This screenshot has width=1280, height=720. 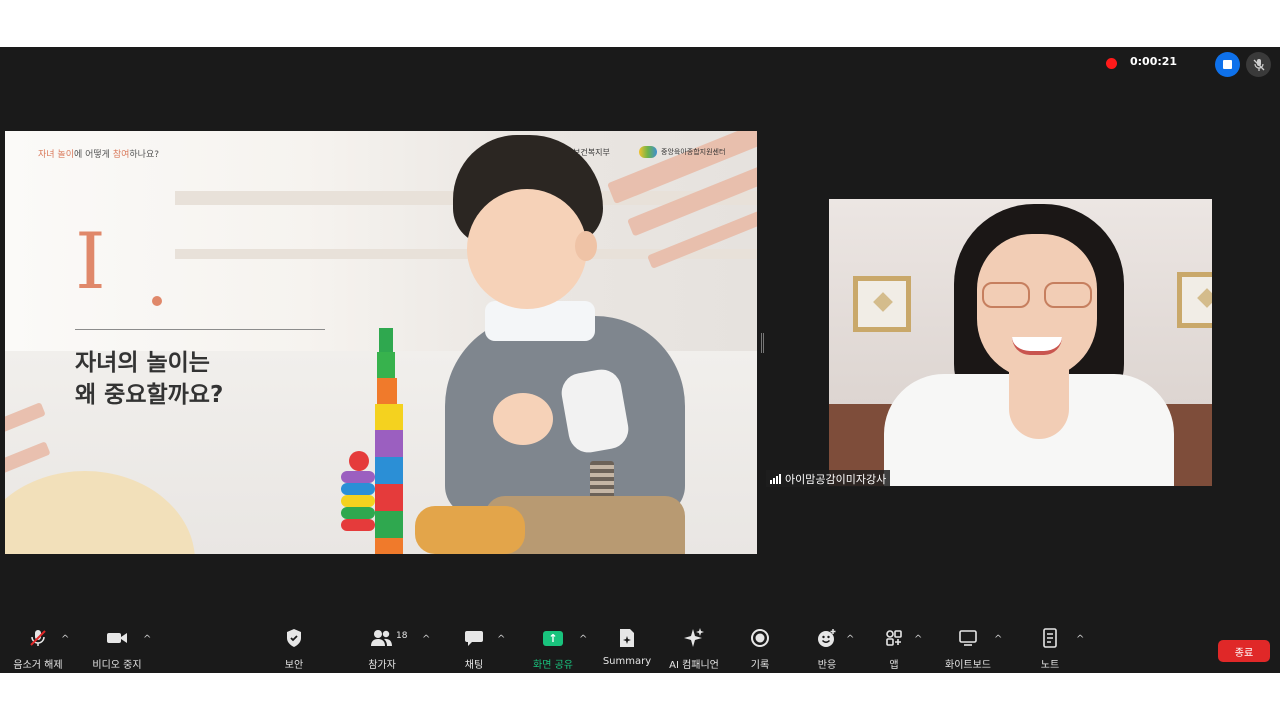 What do you see at coordinates (1039, 404) in the screenshot?
I see `speaker-neck` at bounding box center [1039, 404].